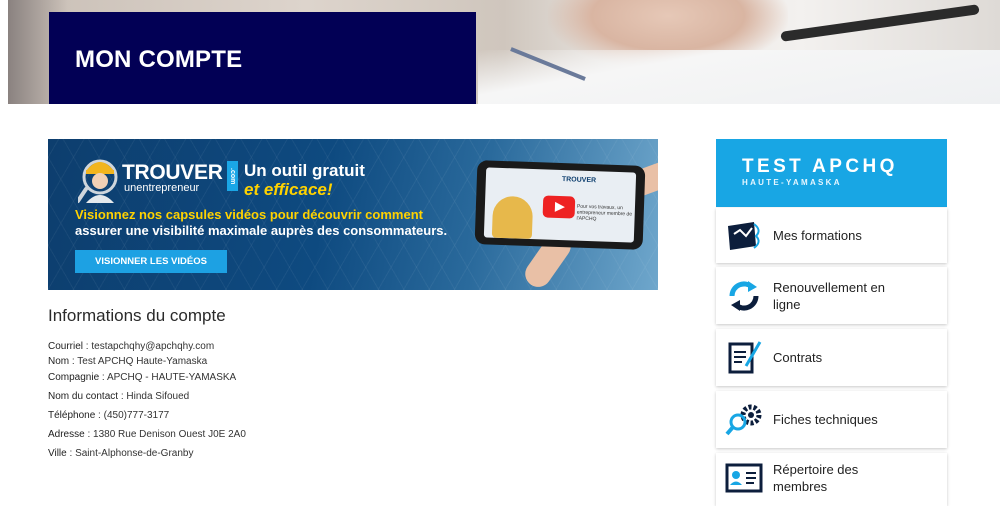  What do you see at coordinates (83, 396) in the screenshot?
I see `info-label: Nom du contact` at bounding box center [83, 396].